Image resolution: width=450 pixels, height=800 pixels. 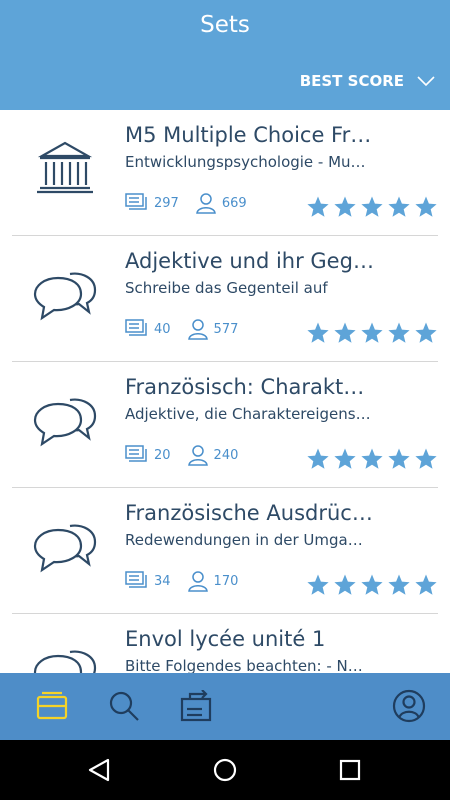 What do you see at coordinates (226, 455) in the screenshot?
I see `user-count: 240` at bounding box center [226, 455].